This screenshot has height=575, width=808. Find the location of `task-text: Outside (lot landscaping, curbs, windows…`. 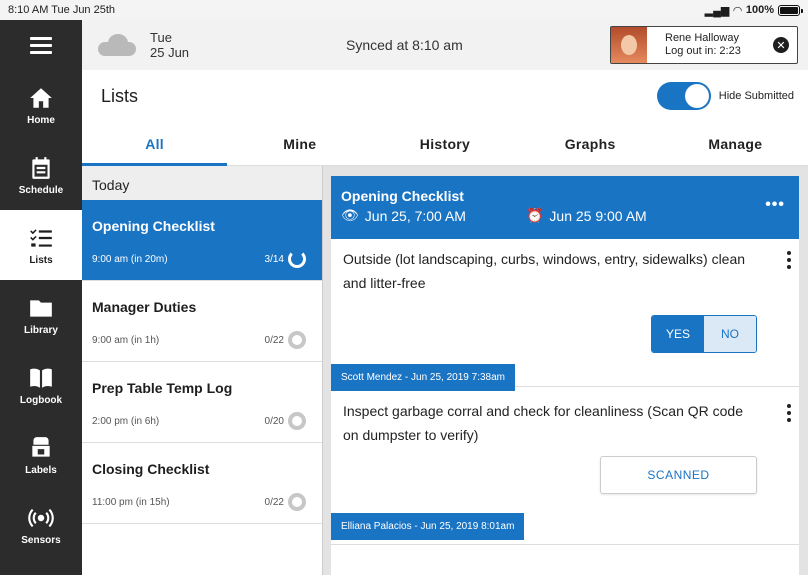

task-text: Outside (lot landscaping, curbs, windows… is located at coordinates (544, 271).